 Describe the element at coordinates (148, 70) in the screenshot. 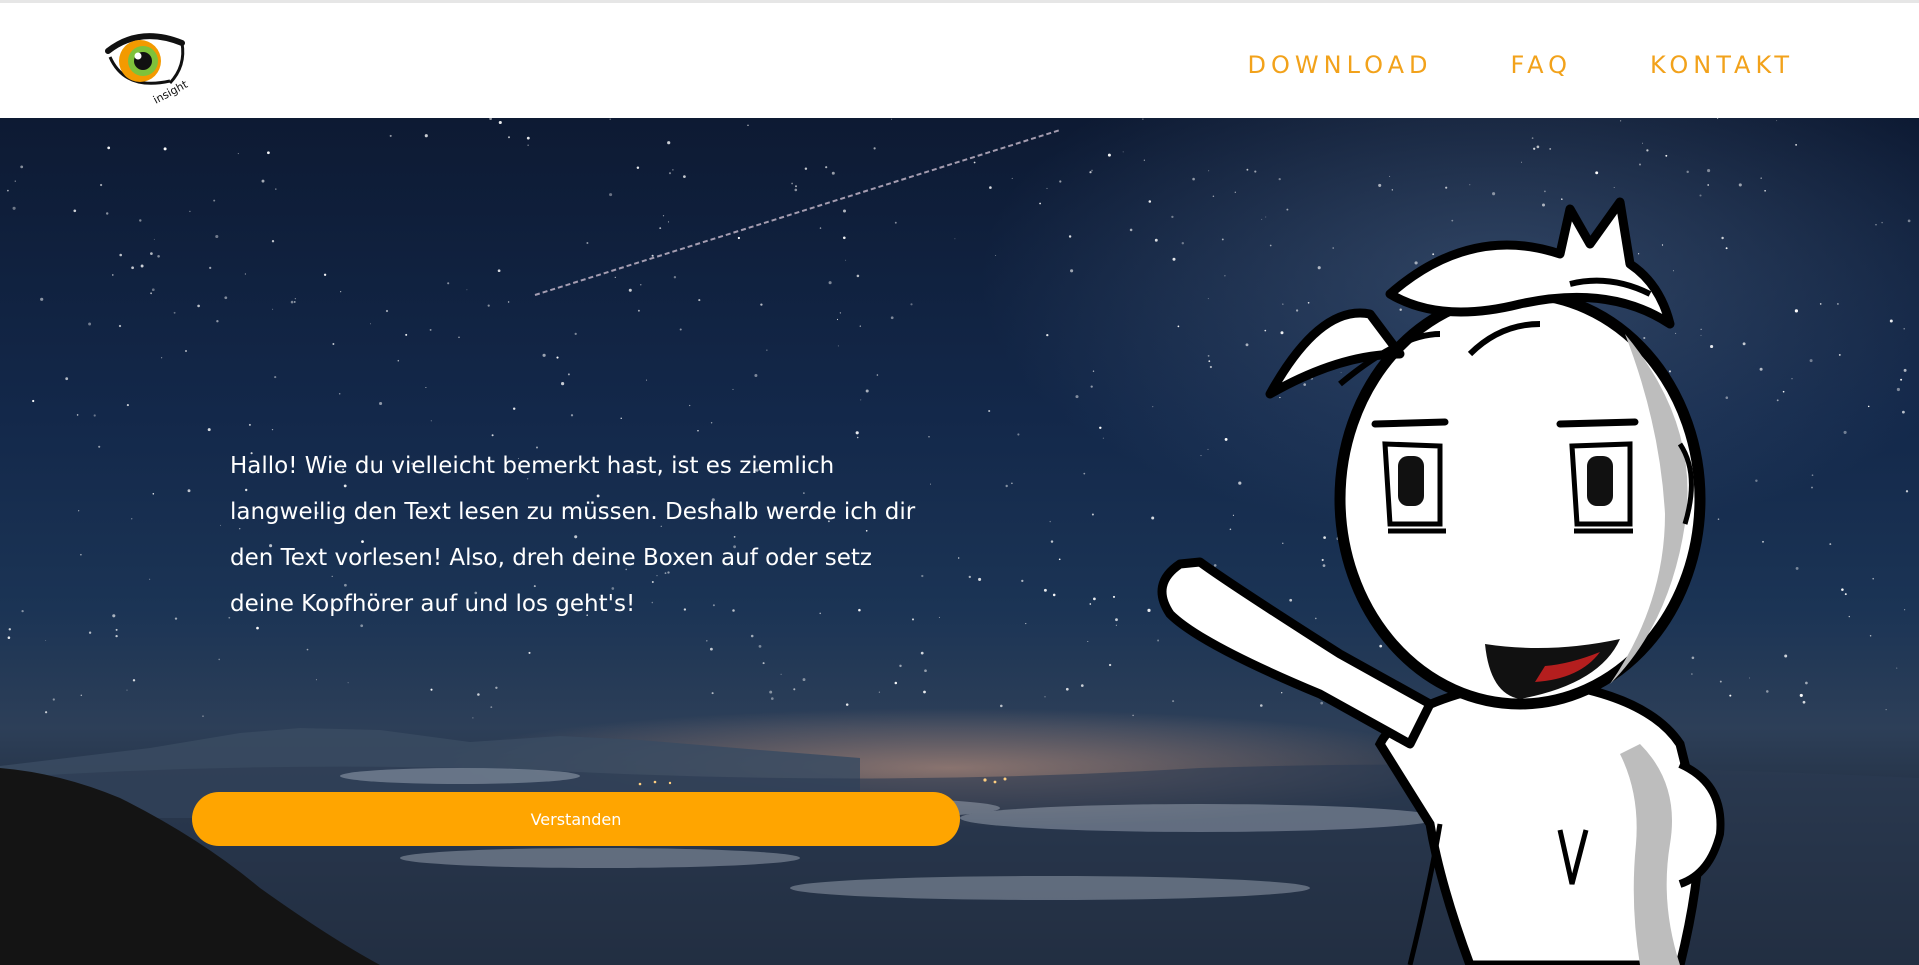

I see `eye-logo-icon: insight` at that location.